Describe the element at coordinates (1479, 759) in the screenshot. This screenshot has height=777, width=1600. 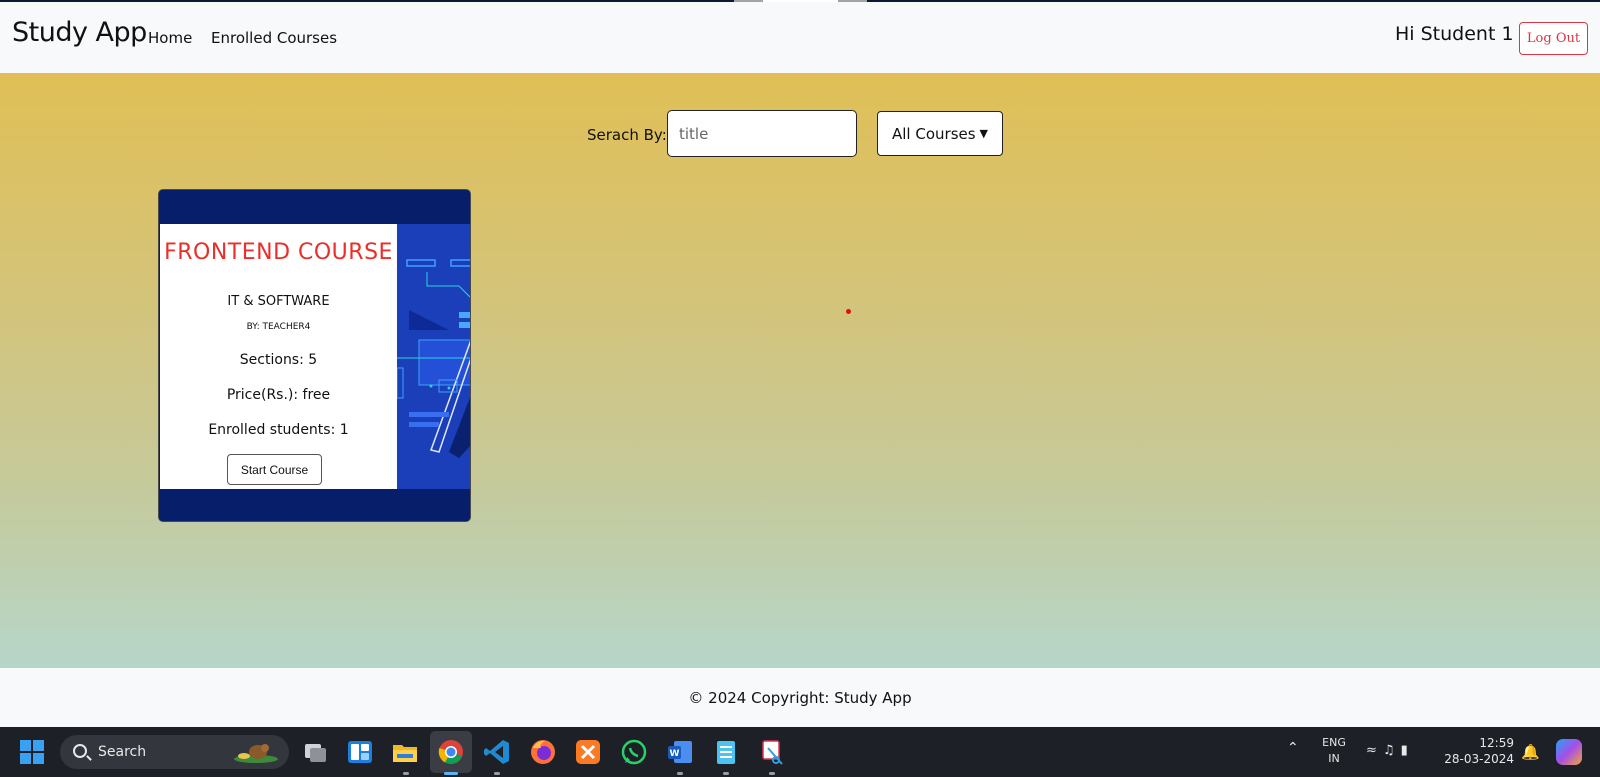
I see `clock-date: 28-03-2024` at that location.